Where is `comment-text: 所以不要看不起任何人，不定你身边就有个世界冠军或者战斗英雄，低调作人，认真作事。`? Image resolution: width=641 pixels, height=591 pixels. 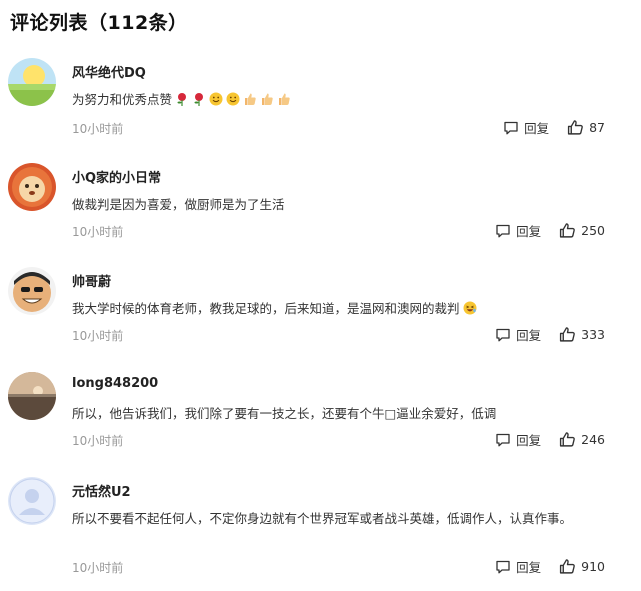
comment-text: 所以不要看不起任何人，不定你身边就有个世界冠军或者战斗英雄，低调作人，认真作事。 is located at coordinates (322, 518).